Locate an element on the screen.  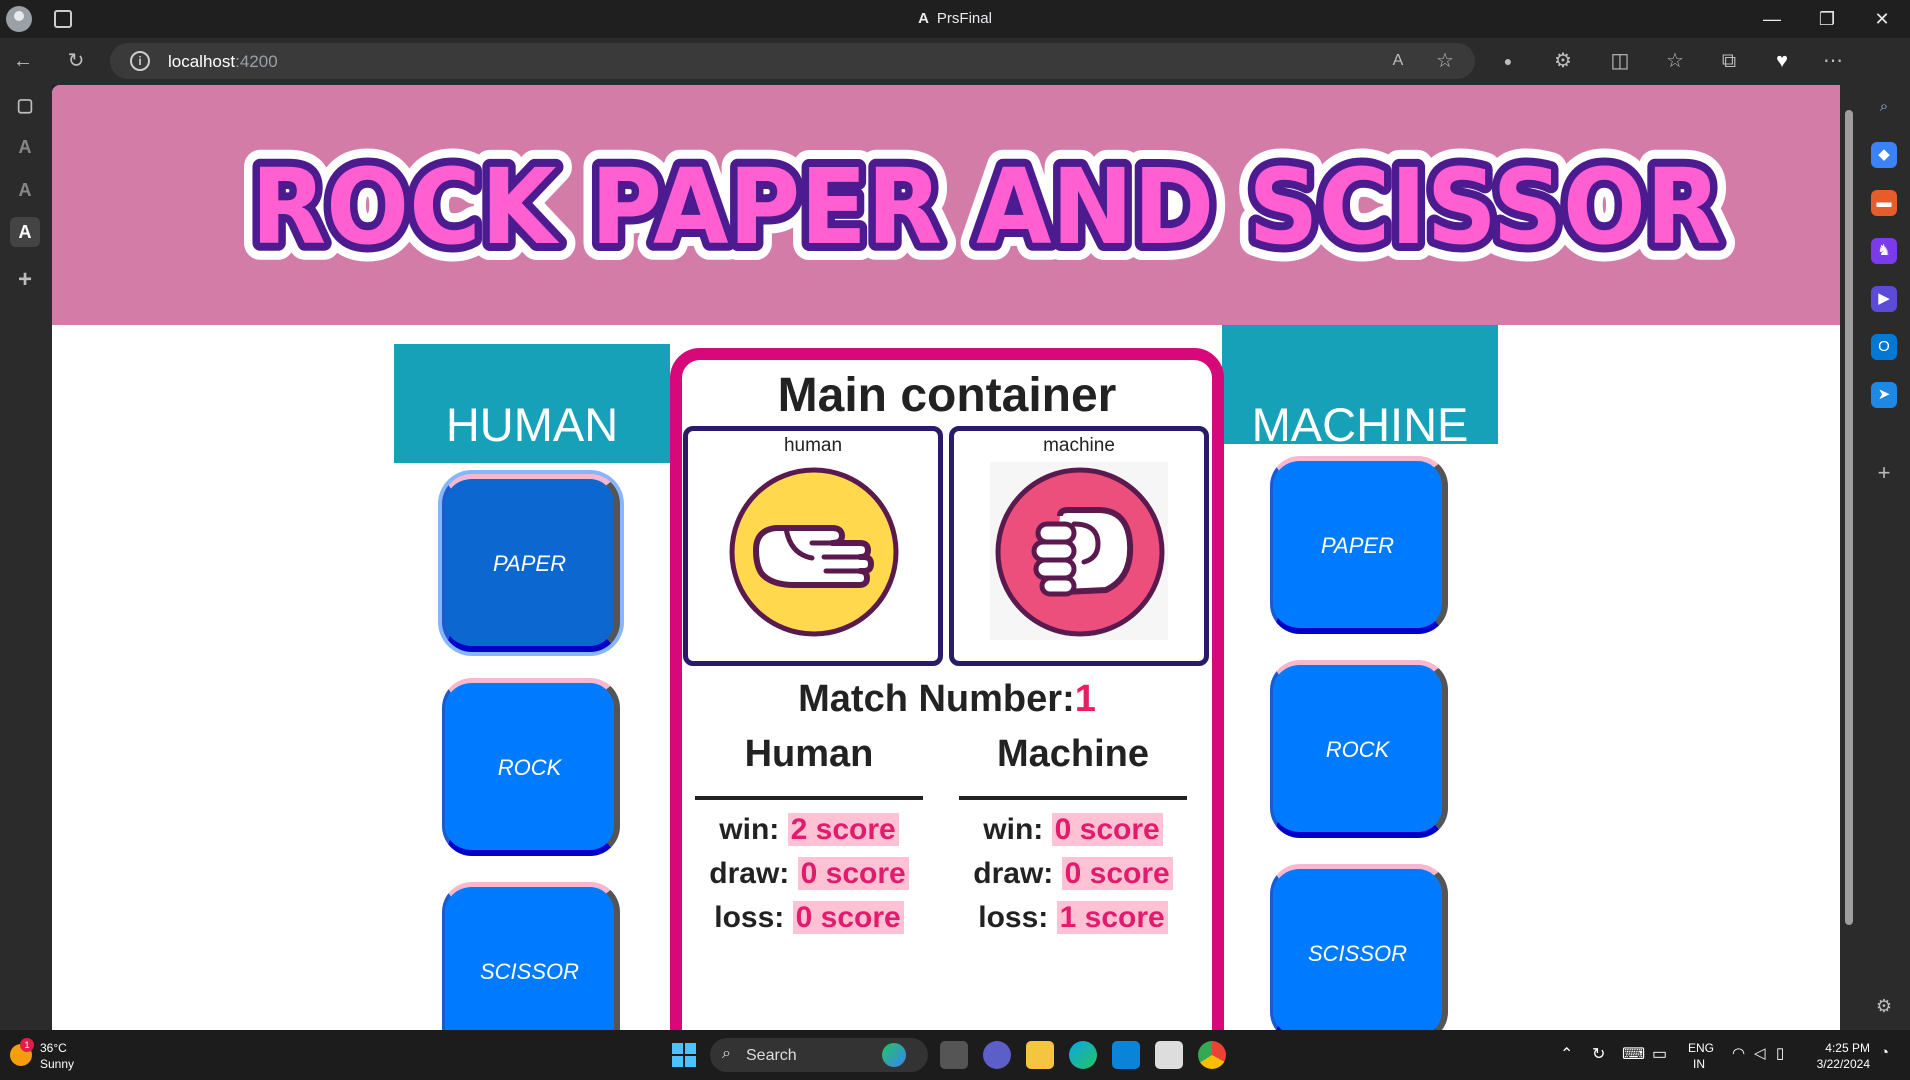
human-draw-row: draw: 0 score is located at coordinates (809, 874).